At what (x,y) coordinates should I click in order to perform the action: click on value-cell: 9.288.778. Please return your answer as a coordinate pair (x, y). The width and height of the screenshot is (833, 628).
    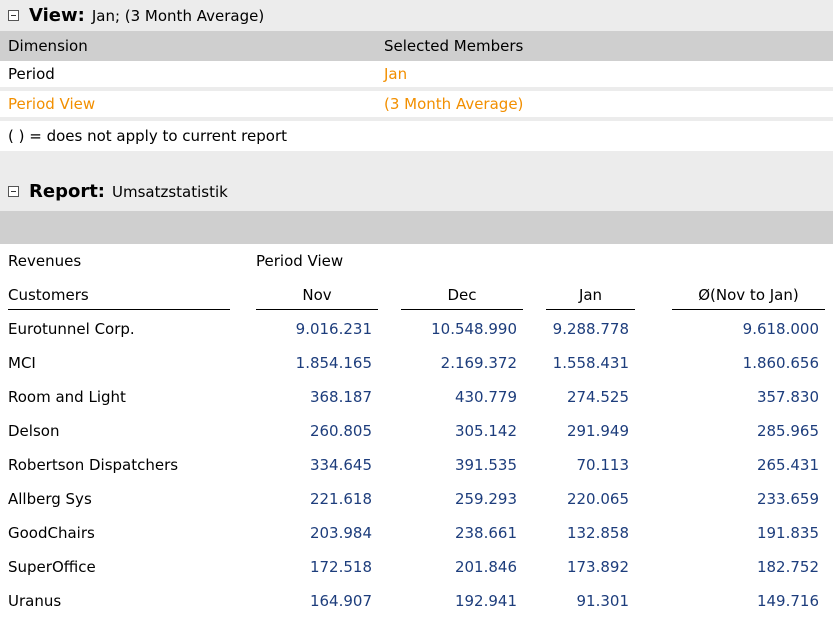
    Looking at the image, I should click on (587, 329).